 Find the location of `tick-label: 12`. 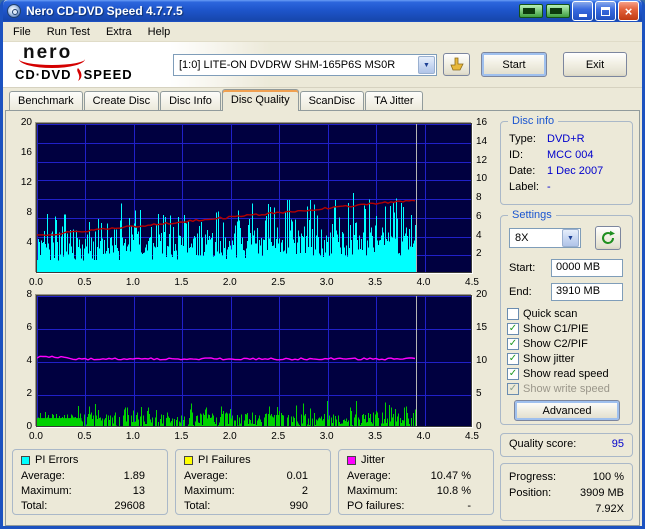

tick-label: 12 is located at coordinates (26, 182).